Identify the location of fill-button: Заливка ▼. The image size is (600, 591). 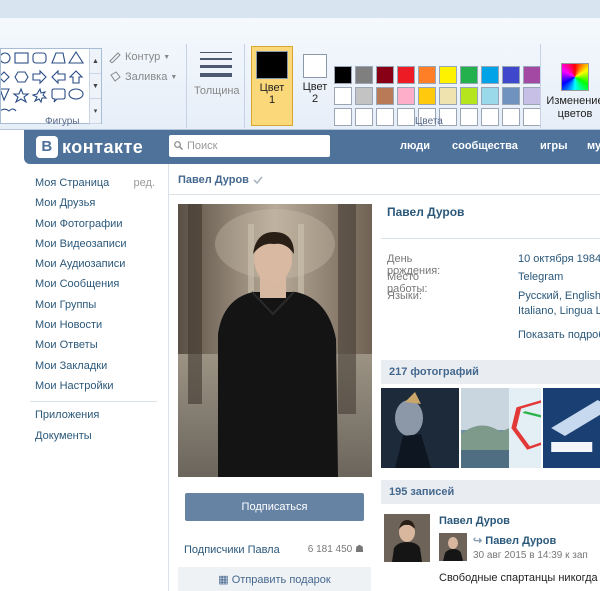
(142, 77).